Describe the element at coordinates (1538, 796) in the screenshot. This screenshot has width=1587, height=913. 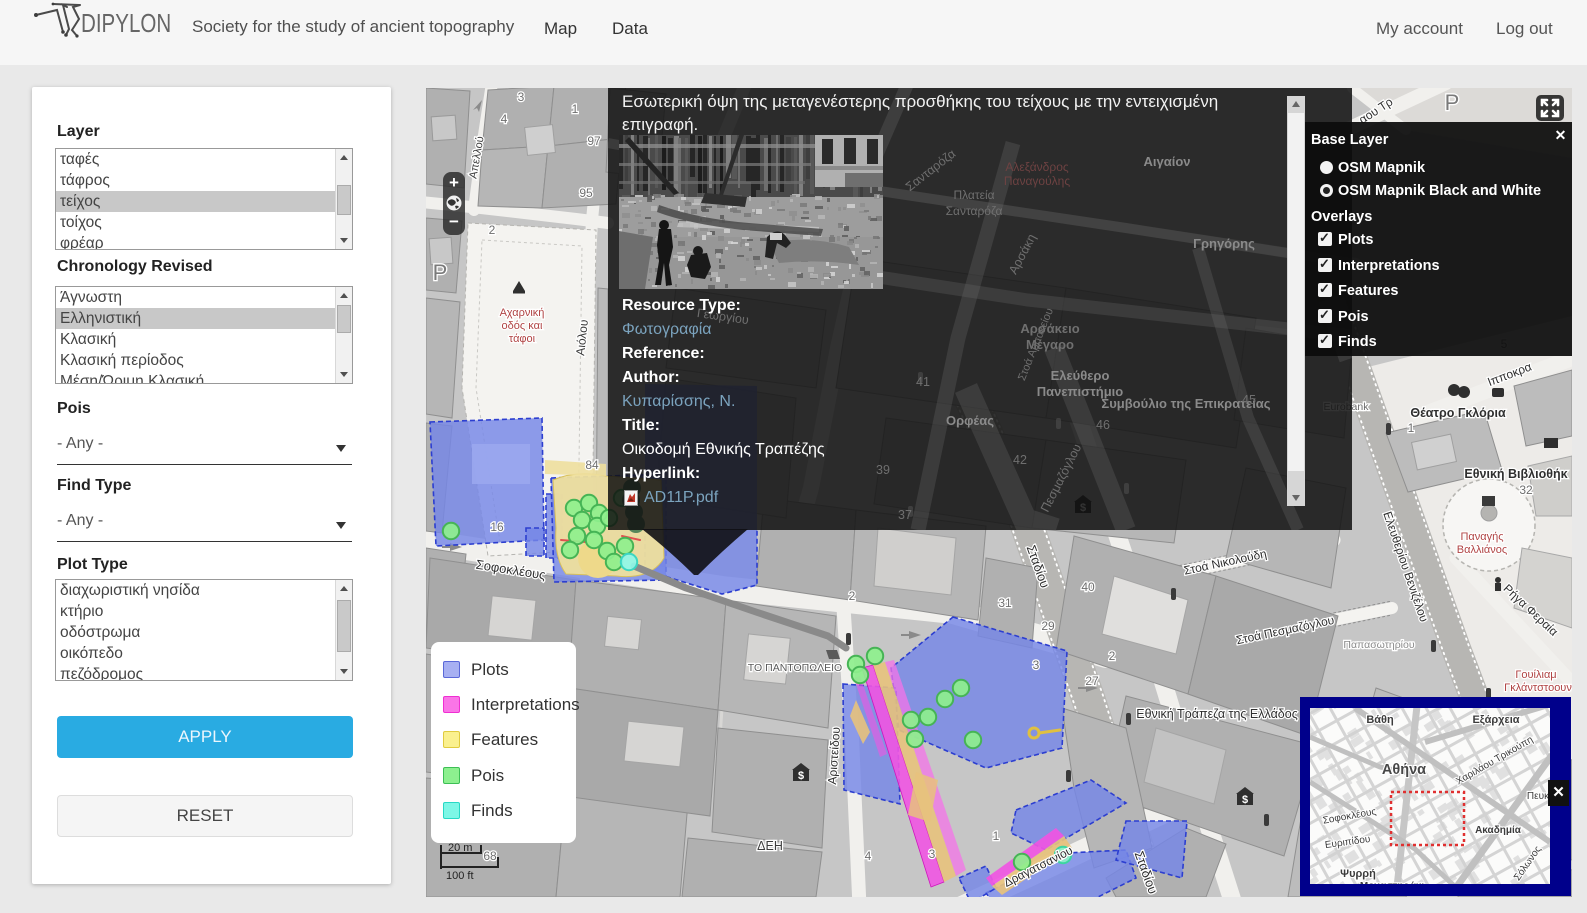
I see `svg-text: Πευκ` at that location.